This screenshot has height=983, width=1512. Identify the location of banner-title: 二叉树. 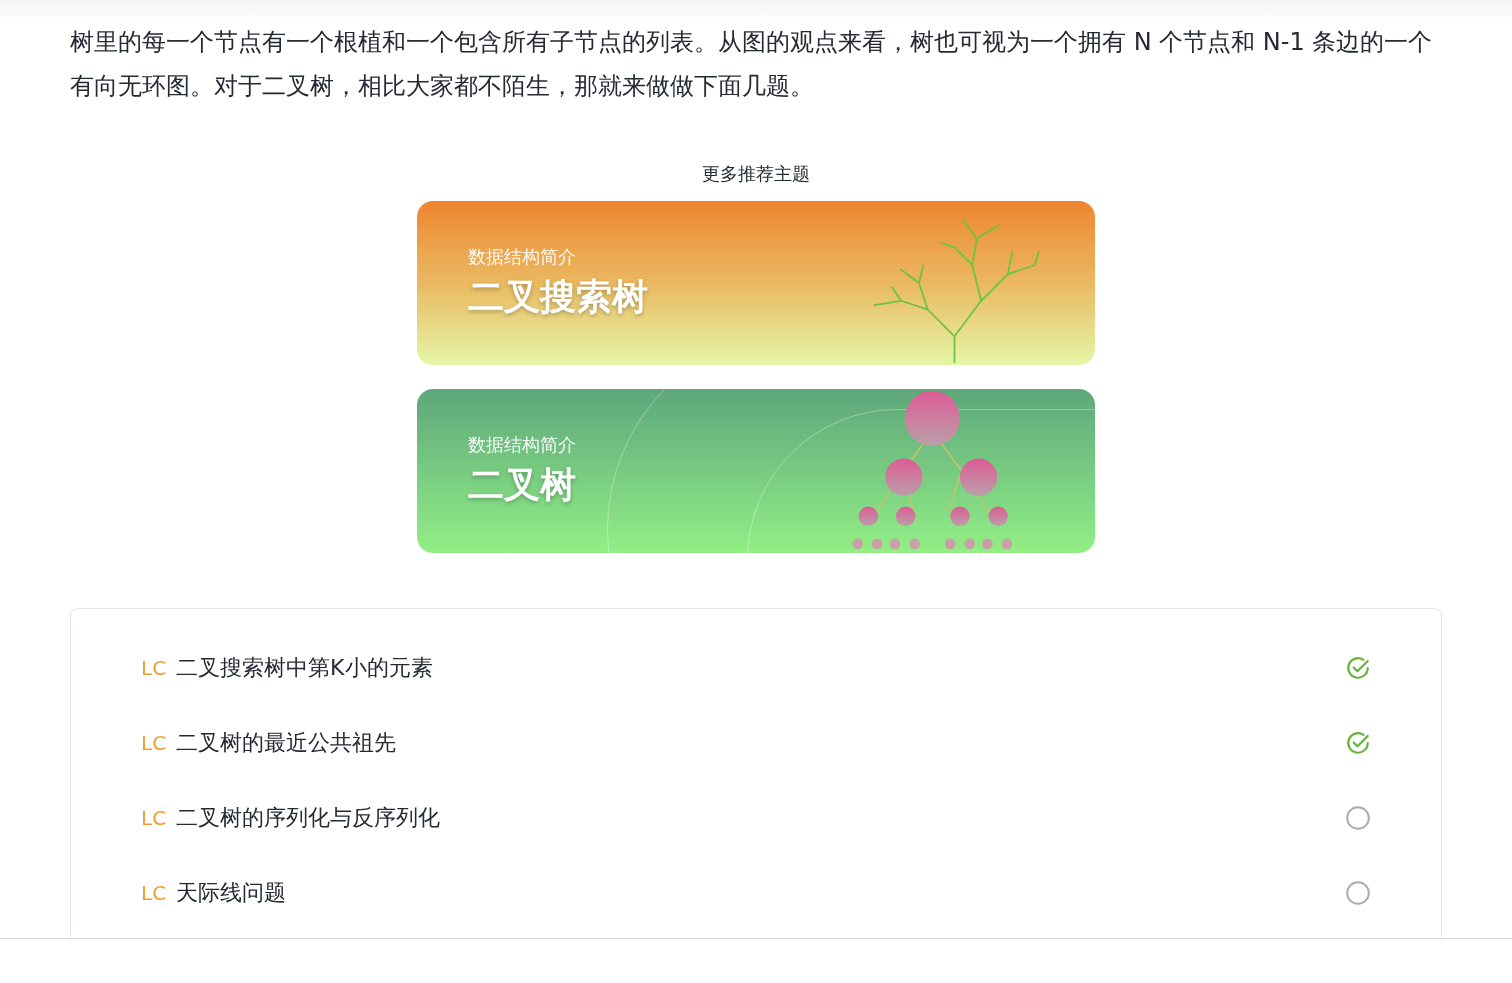
(522, 484).